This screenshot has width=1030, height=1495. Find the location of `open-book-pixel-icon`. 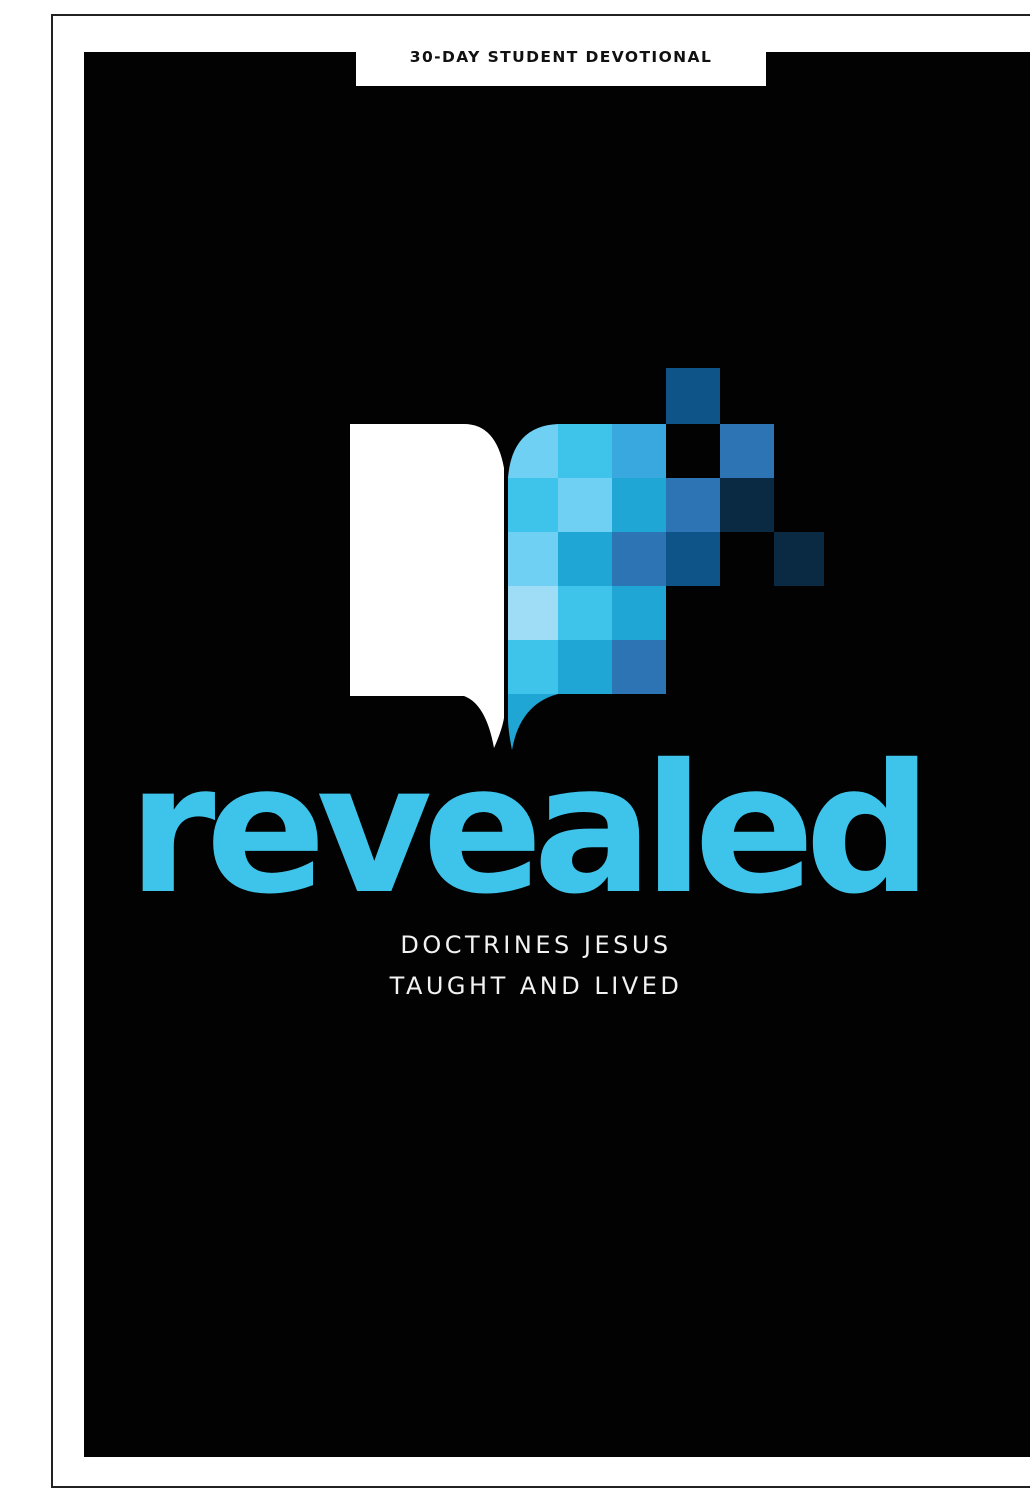

open-book-pixel-icon is located at coordinates (587, 559).